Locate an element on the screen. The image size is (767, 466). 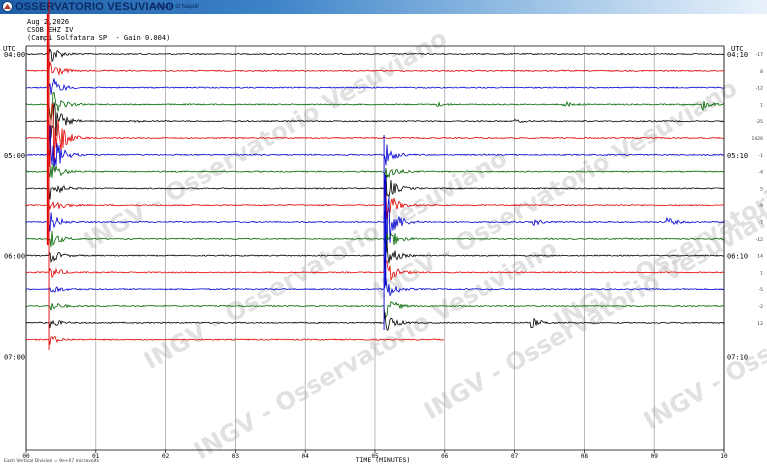
time-label-right: 07:10 is located at coordinates (737, 357).